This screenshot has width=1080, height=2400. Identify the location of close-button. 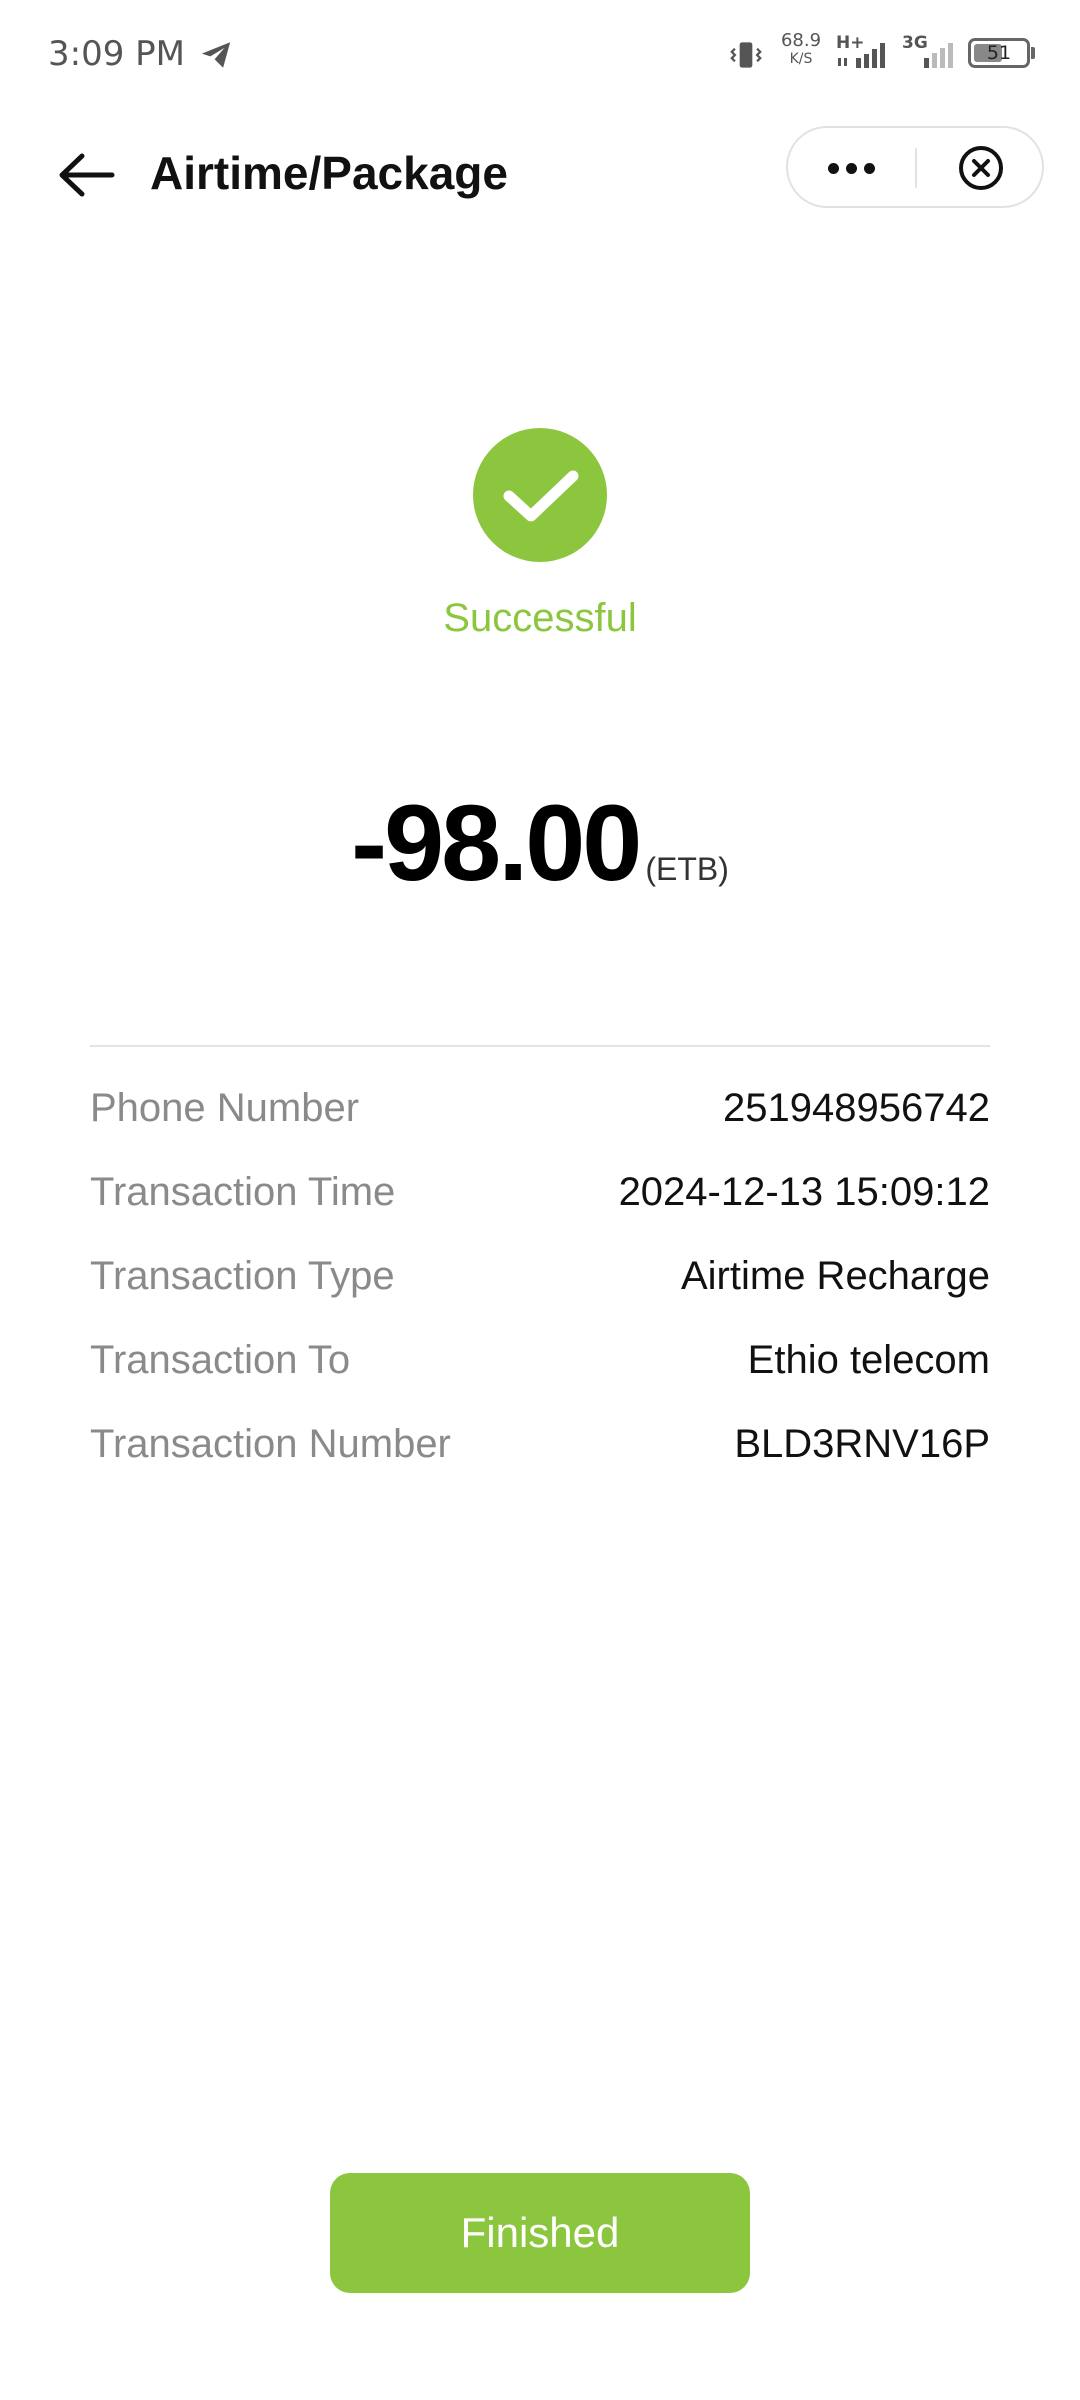
(979, 167).